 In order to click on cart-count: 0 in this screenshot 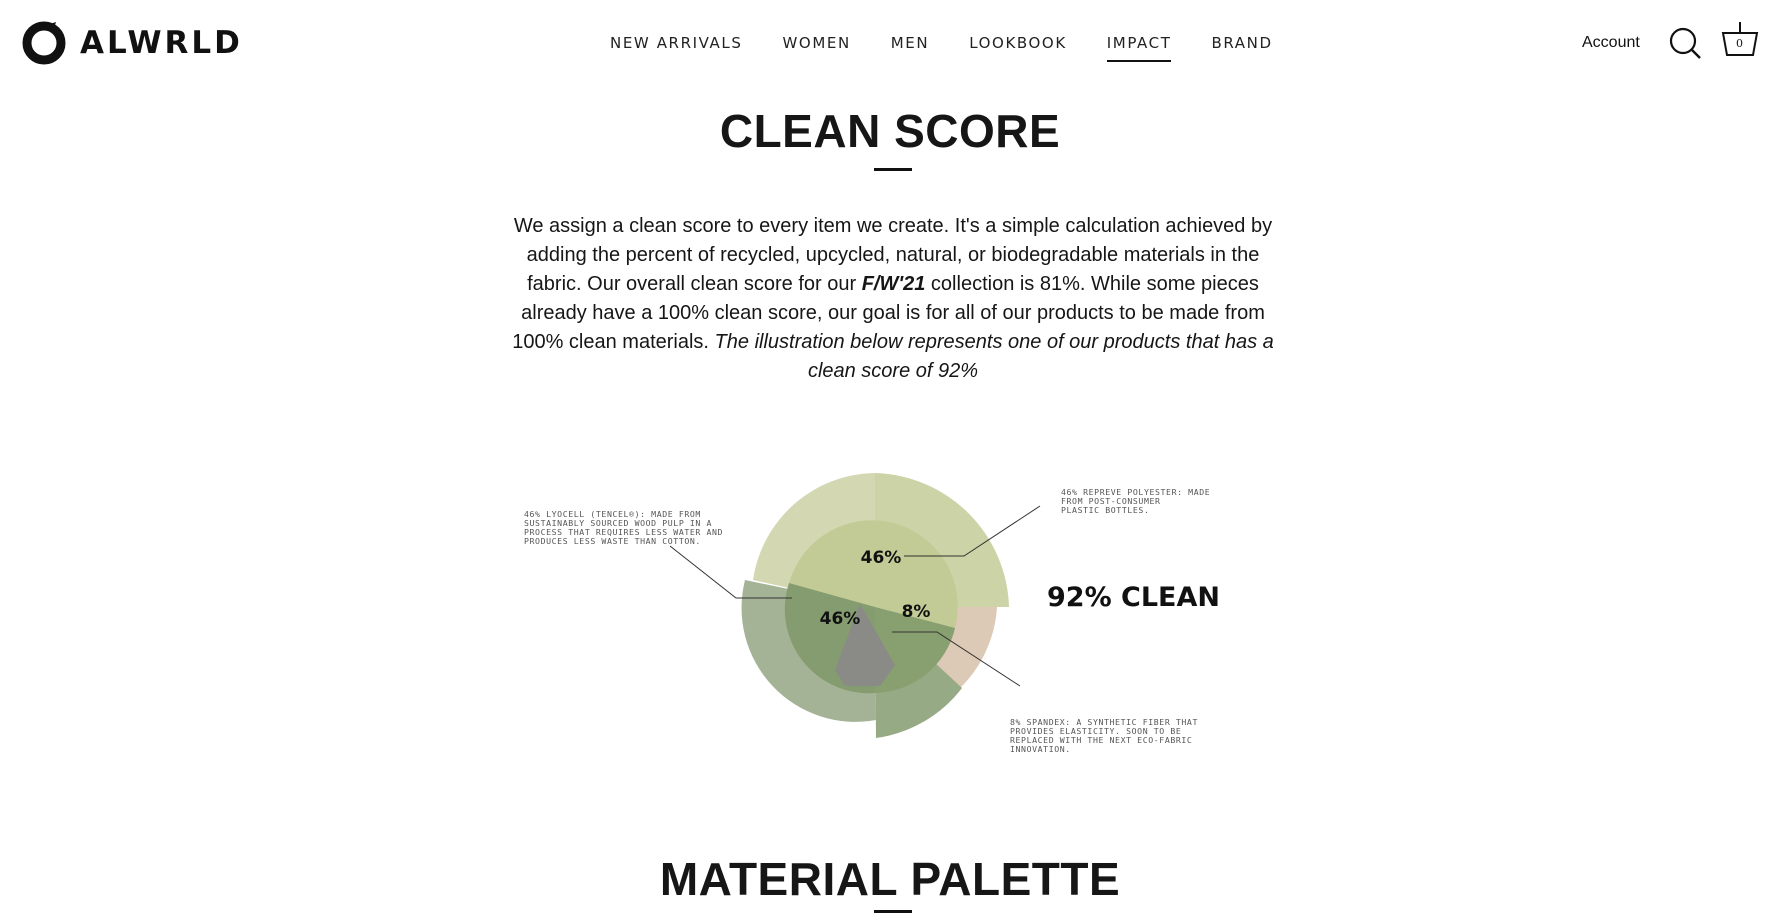, I will do `click(1739, 43)`.